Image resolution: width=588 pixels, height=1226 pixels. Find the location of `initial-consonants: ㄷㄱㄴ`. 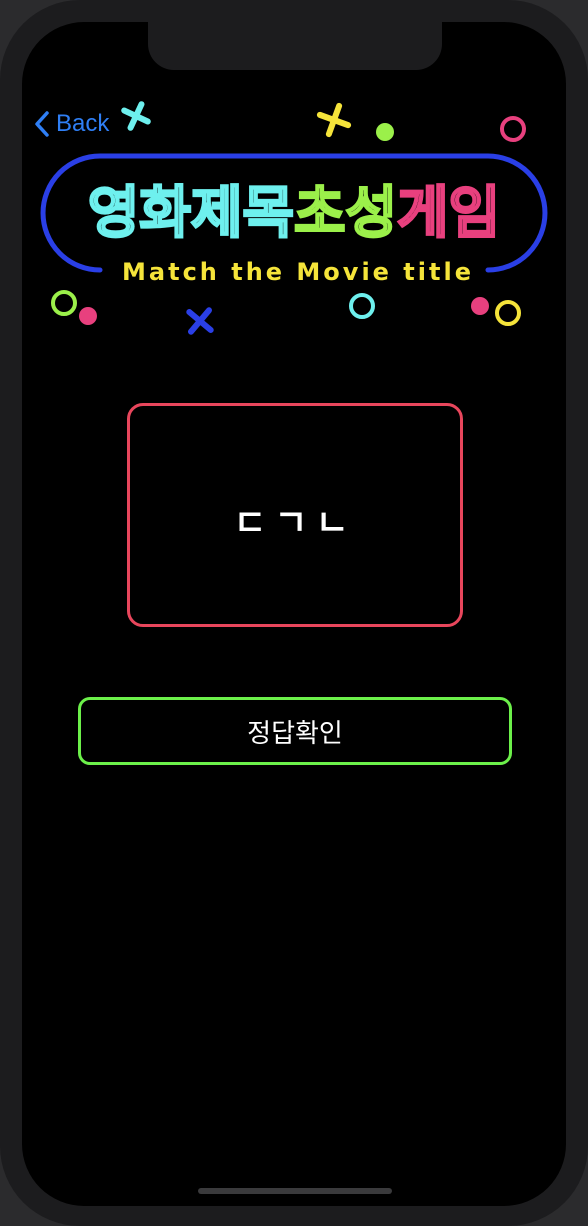

initial-consonants: ㄷㄱㄴ is located at coordinates (295, 523).